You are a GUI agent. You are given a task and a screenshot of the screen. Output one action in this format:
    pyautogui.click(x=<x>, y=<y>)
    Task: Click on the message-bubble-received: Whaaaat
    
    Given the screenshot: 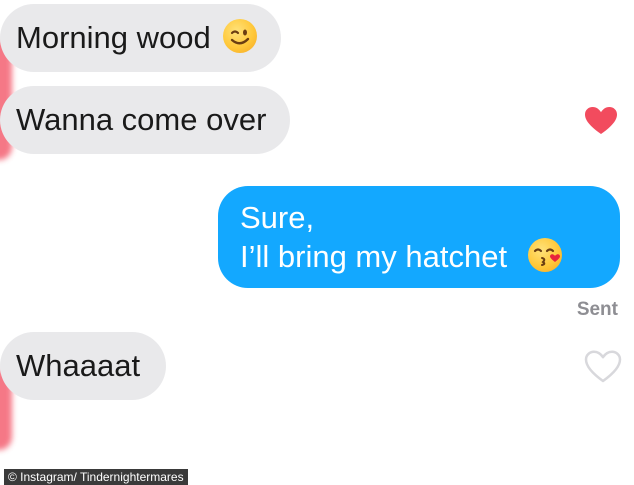 What is the action you would take?
    pyautogui.click(x=83, y=366)
    